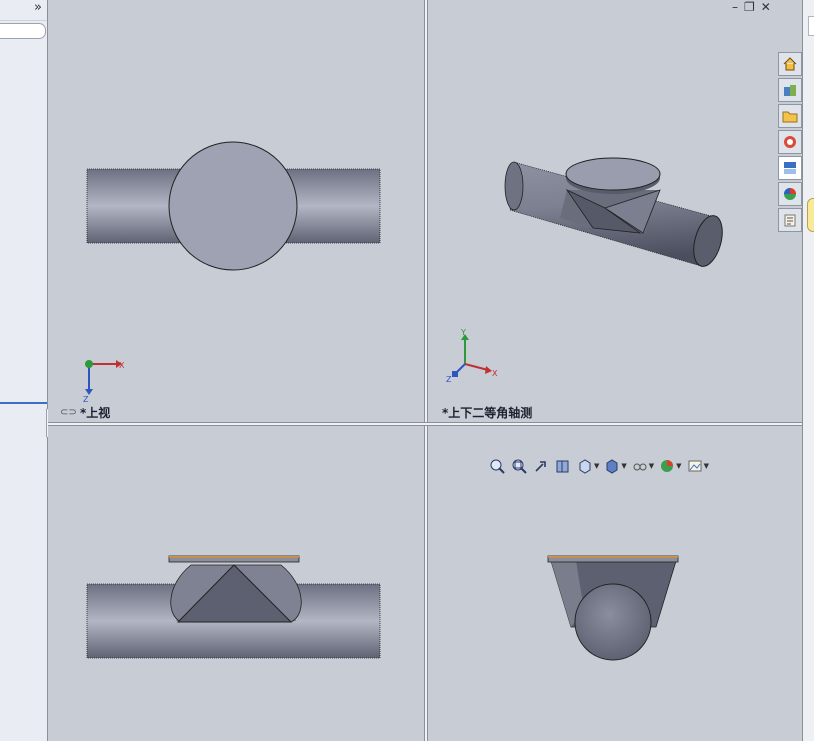 The image size is (814, 741). Describe the element at coordinates (472, 356) in the screenshot. I see `isometric-view-triad: Y X Z` at that location.